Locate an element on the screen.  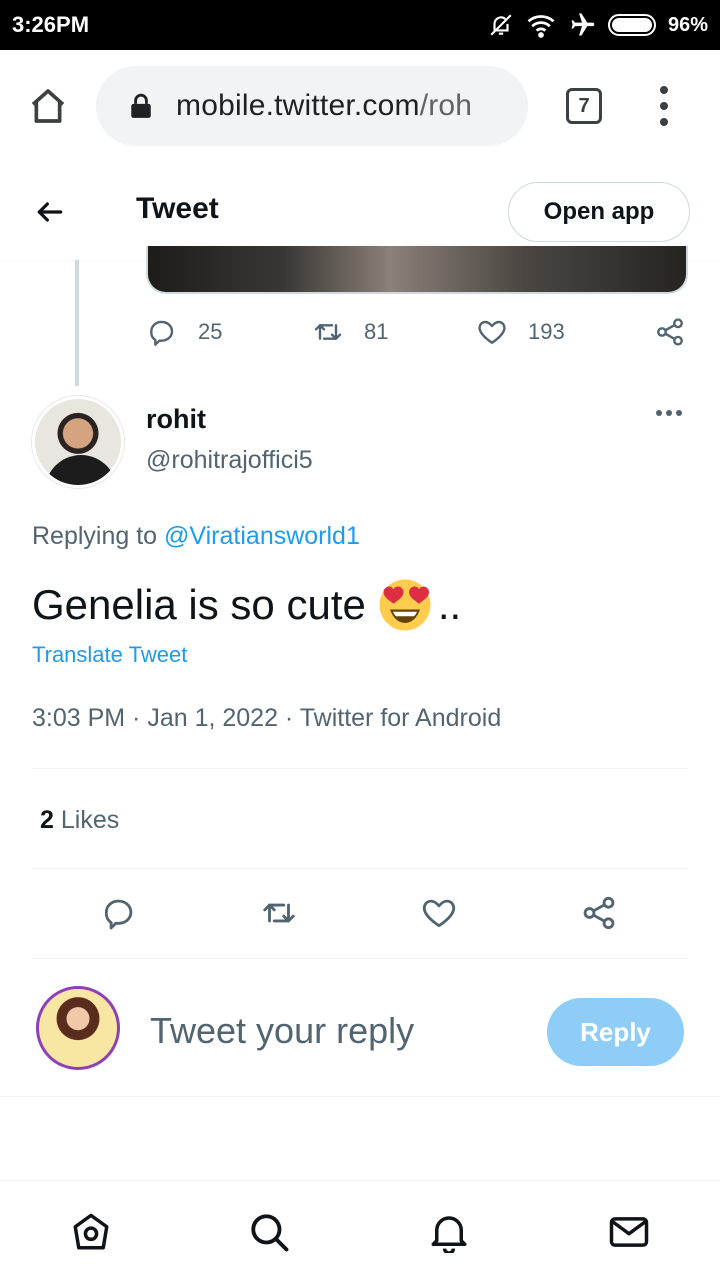
nav-notifications is located at coordinates (449, 1233).